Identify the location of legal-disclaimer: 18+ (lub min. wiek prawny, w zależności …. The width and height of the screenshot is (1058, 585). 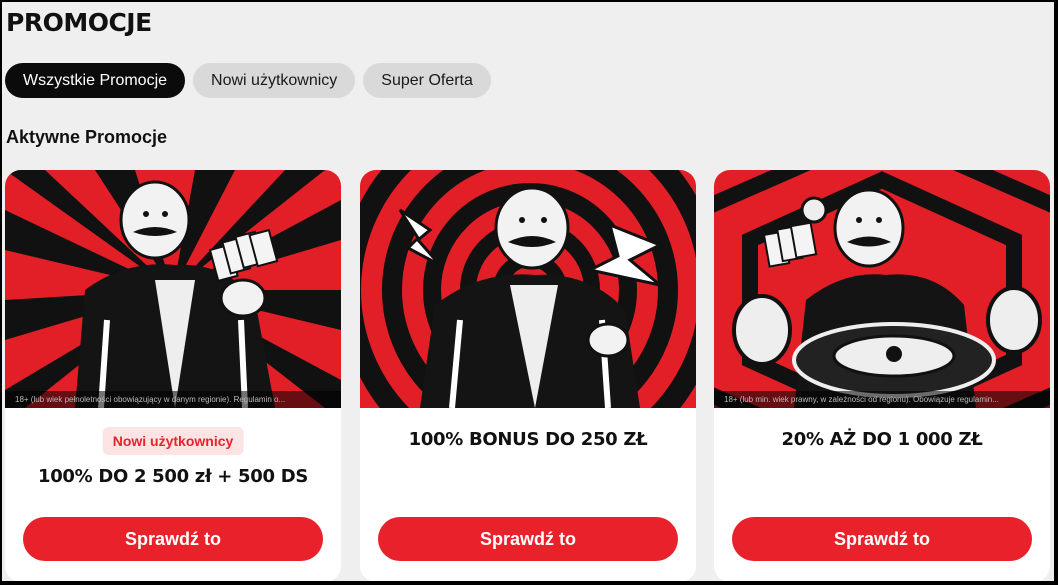
(882, 399).